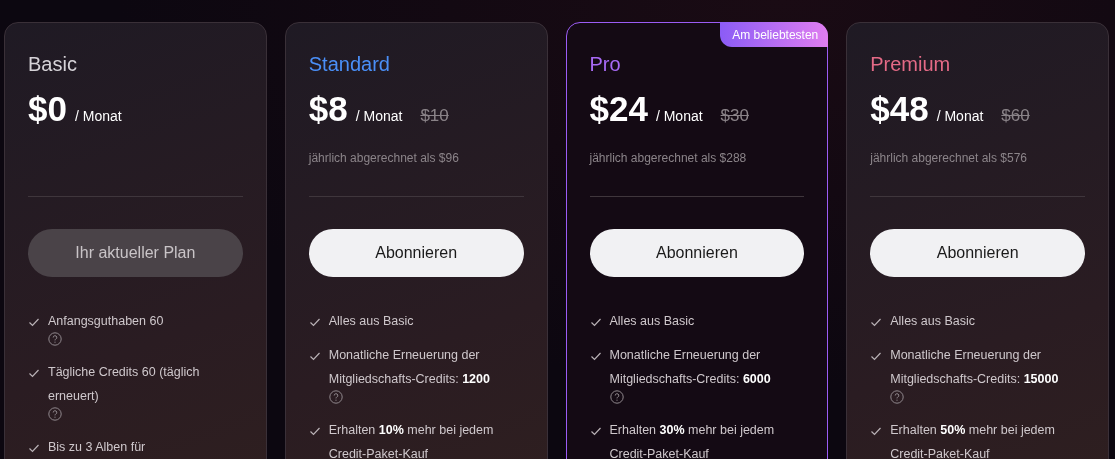  I want to click on feature-text: Monatliche Erneuerung der Mitgliedschafts-Credits: 1200, so click(409, 367).